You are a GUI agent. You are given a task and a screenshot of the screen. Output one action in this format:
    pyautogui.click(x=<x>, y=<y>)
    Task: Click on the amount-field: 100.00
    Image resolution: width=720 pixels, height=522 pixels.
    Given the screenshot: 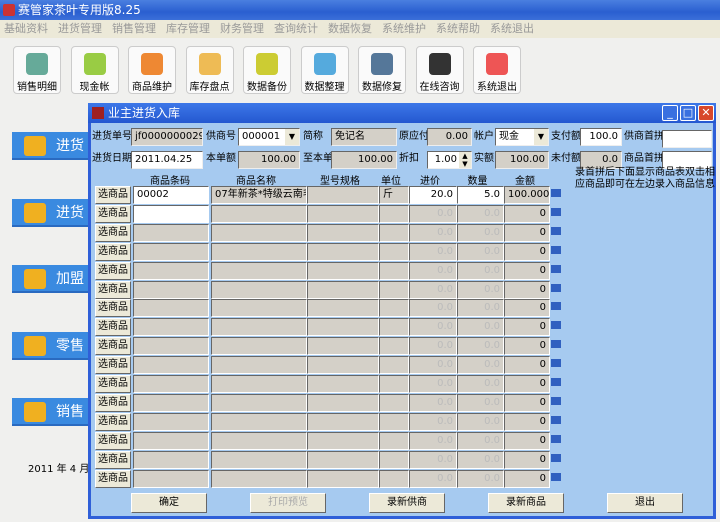 What is the action you would take?
    pyautogui.click(x=269, y=160)
    